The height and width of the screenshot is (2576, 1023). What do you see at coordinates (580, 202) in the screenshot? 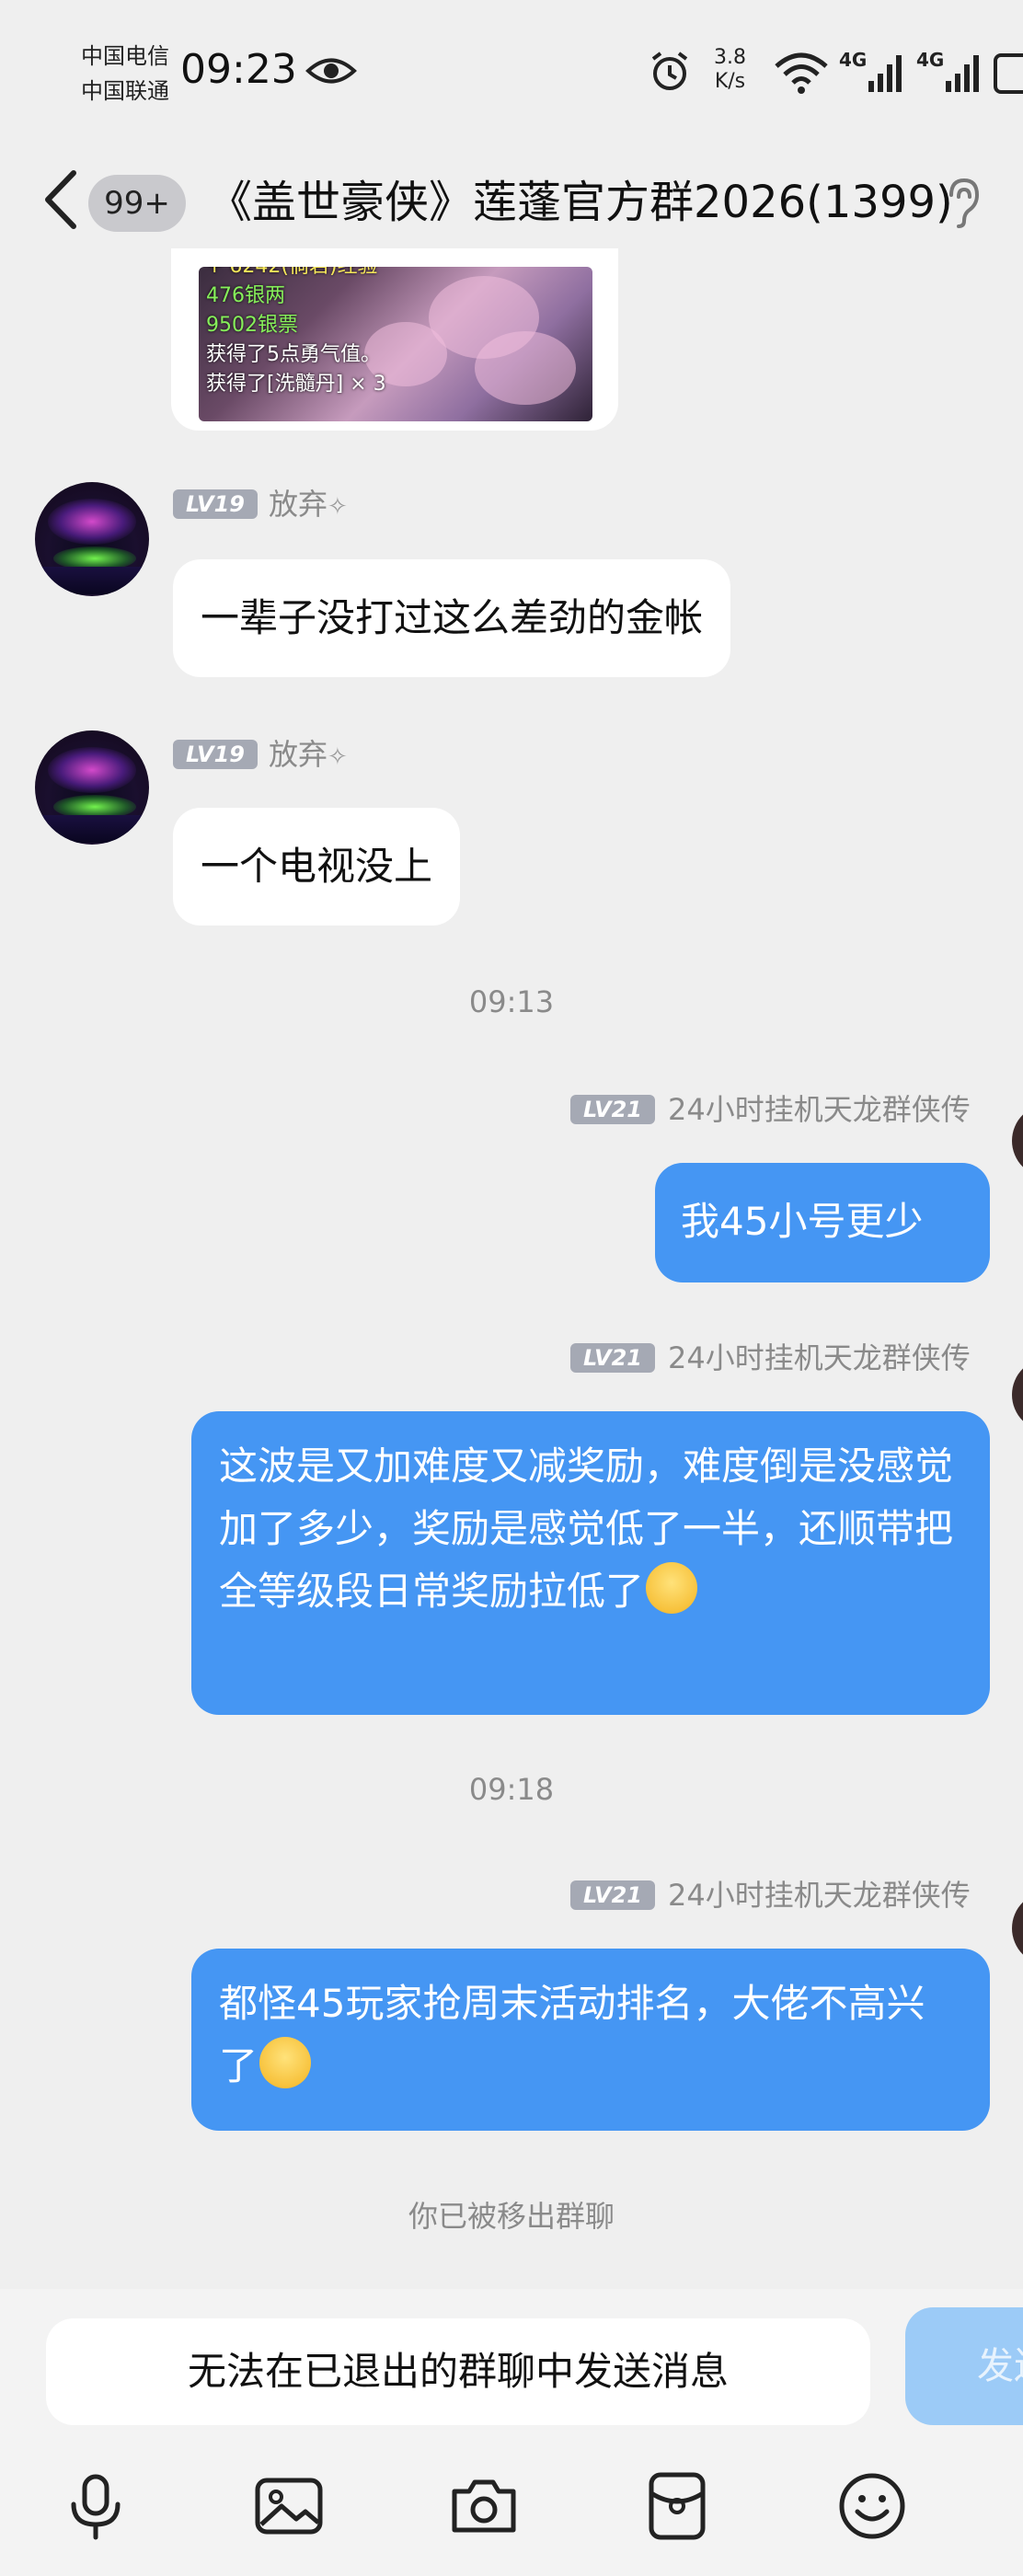
I see `group-title: 《盖世豪侠》莲蓬官方群2026(1399)` at bounding box center [580, 202].